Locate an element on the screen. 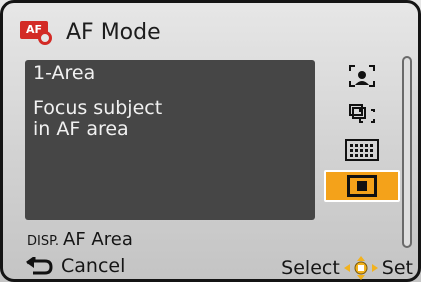 Image resolution: width=421 pixels, height=282 pixels. face-detection-icon is located at coordinates (362, 76).